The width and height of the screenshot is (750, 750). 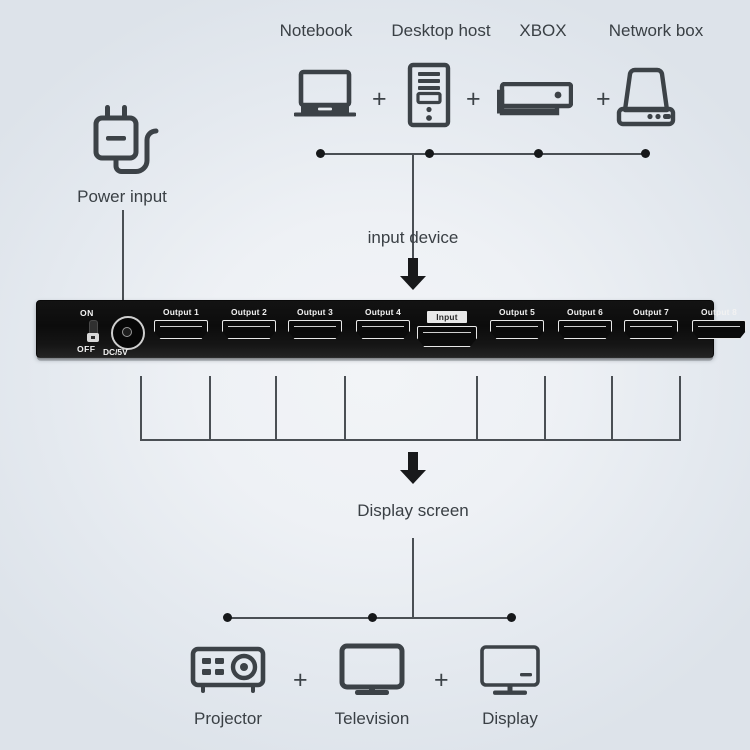 I want to click on output-label-television: Television, so click(x=372, y=718).